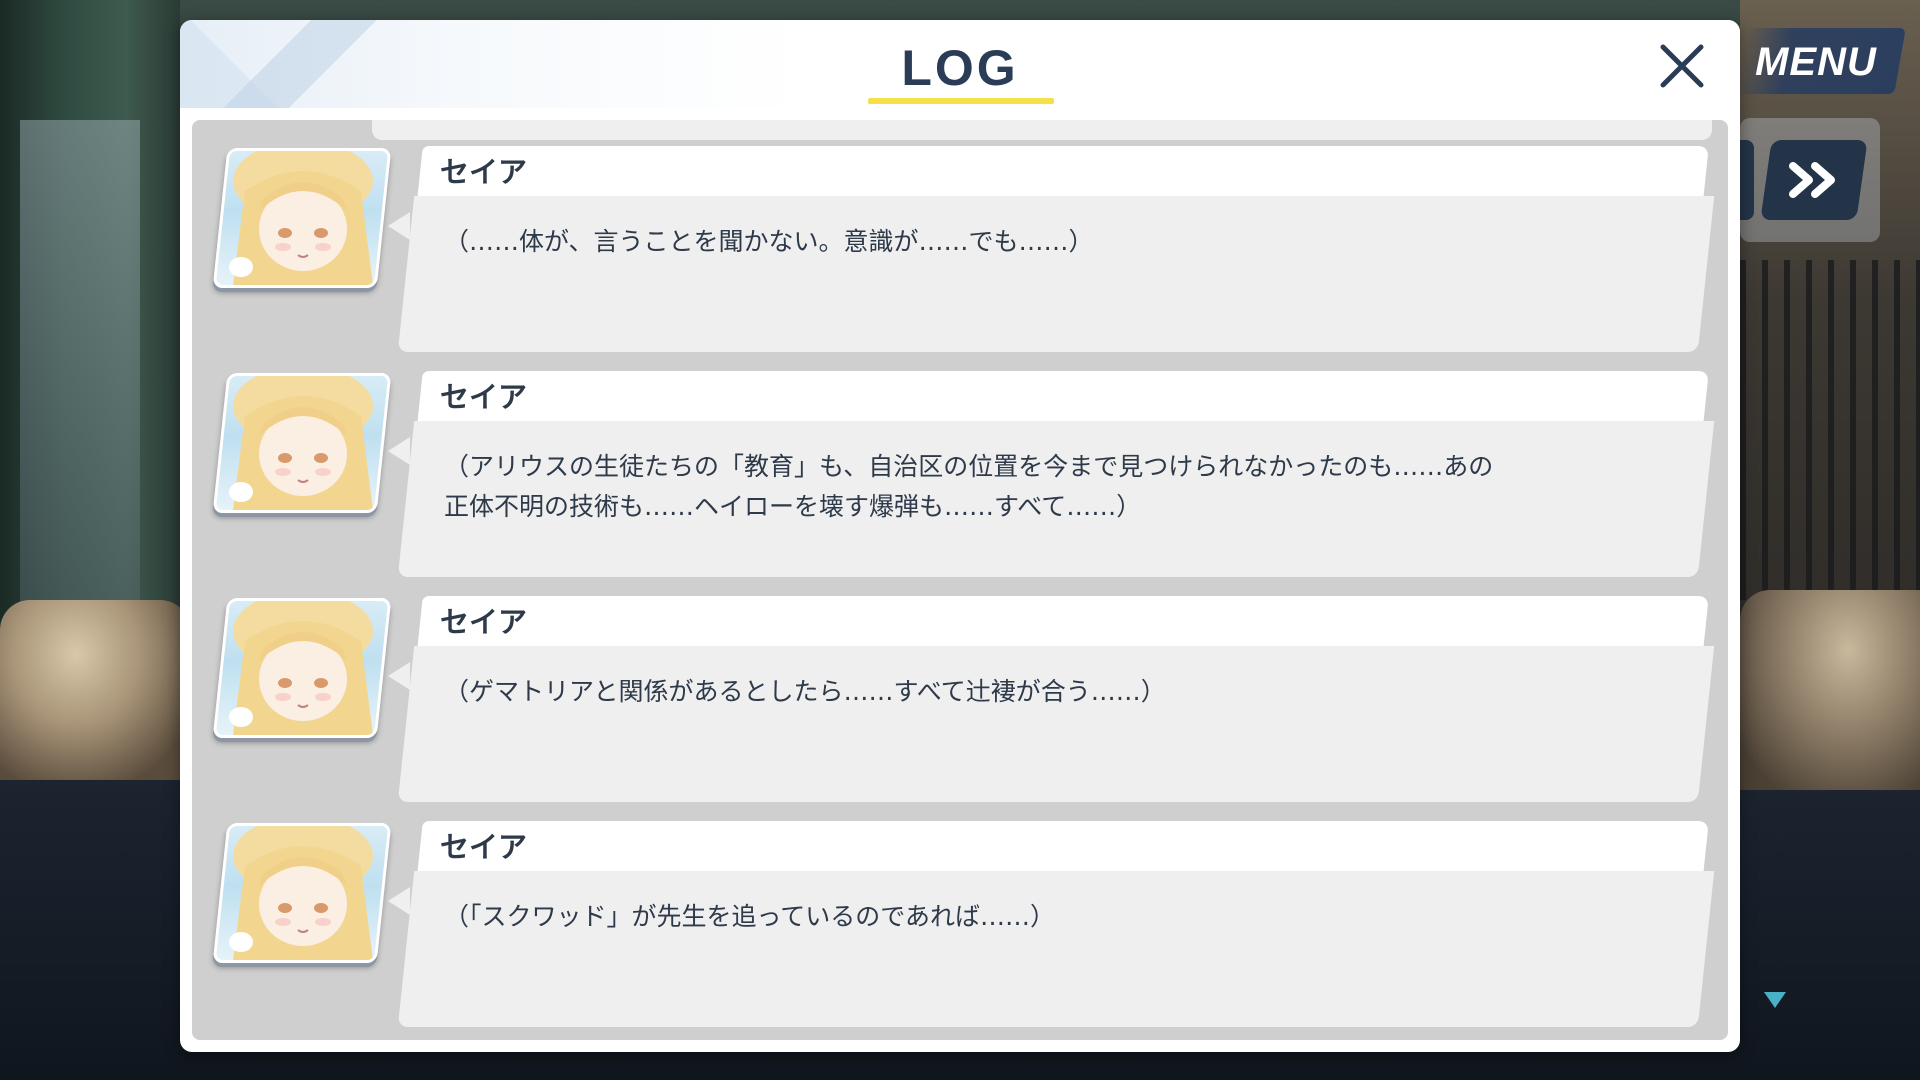  I want to click on background-sofa-left, so click(95, 690).